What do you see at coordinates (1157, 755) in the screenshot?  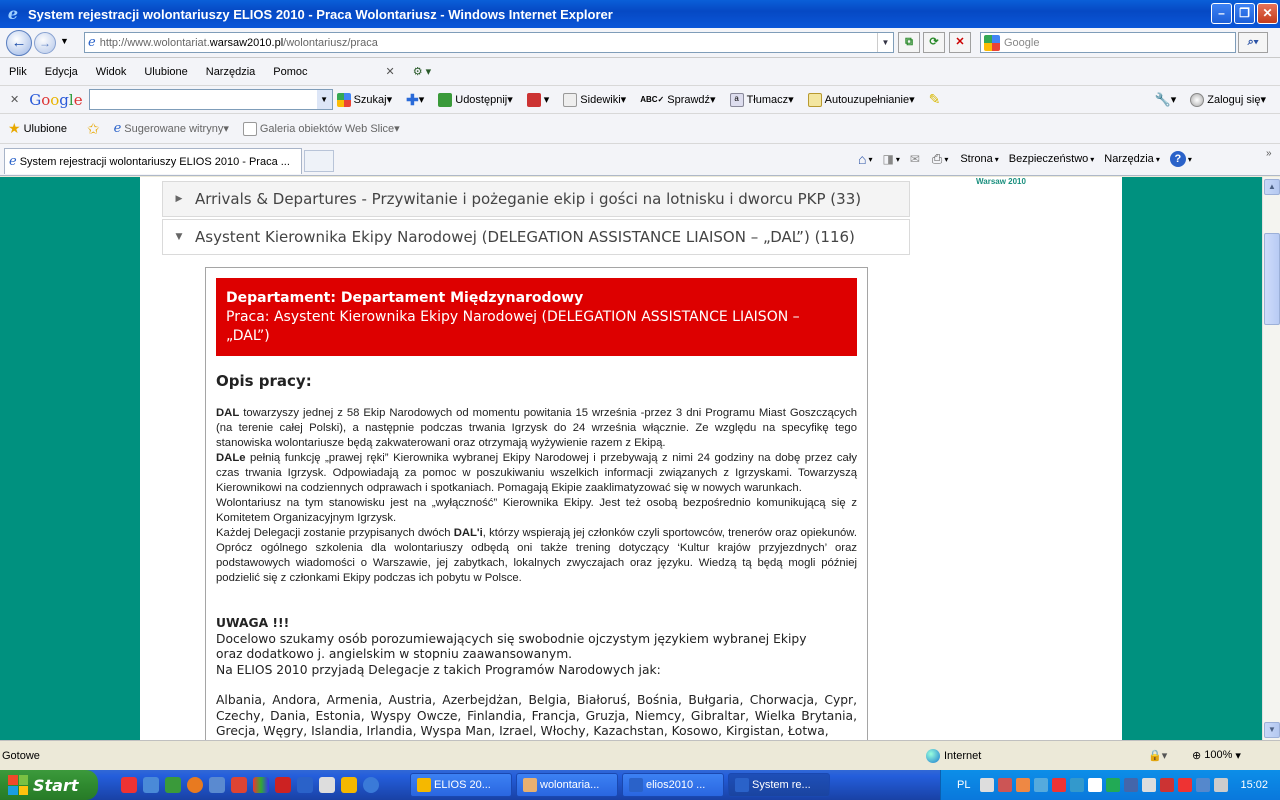 I see `protected-mode-icon: 🔒▾` at bounding box center [1157, 755].